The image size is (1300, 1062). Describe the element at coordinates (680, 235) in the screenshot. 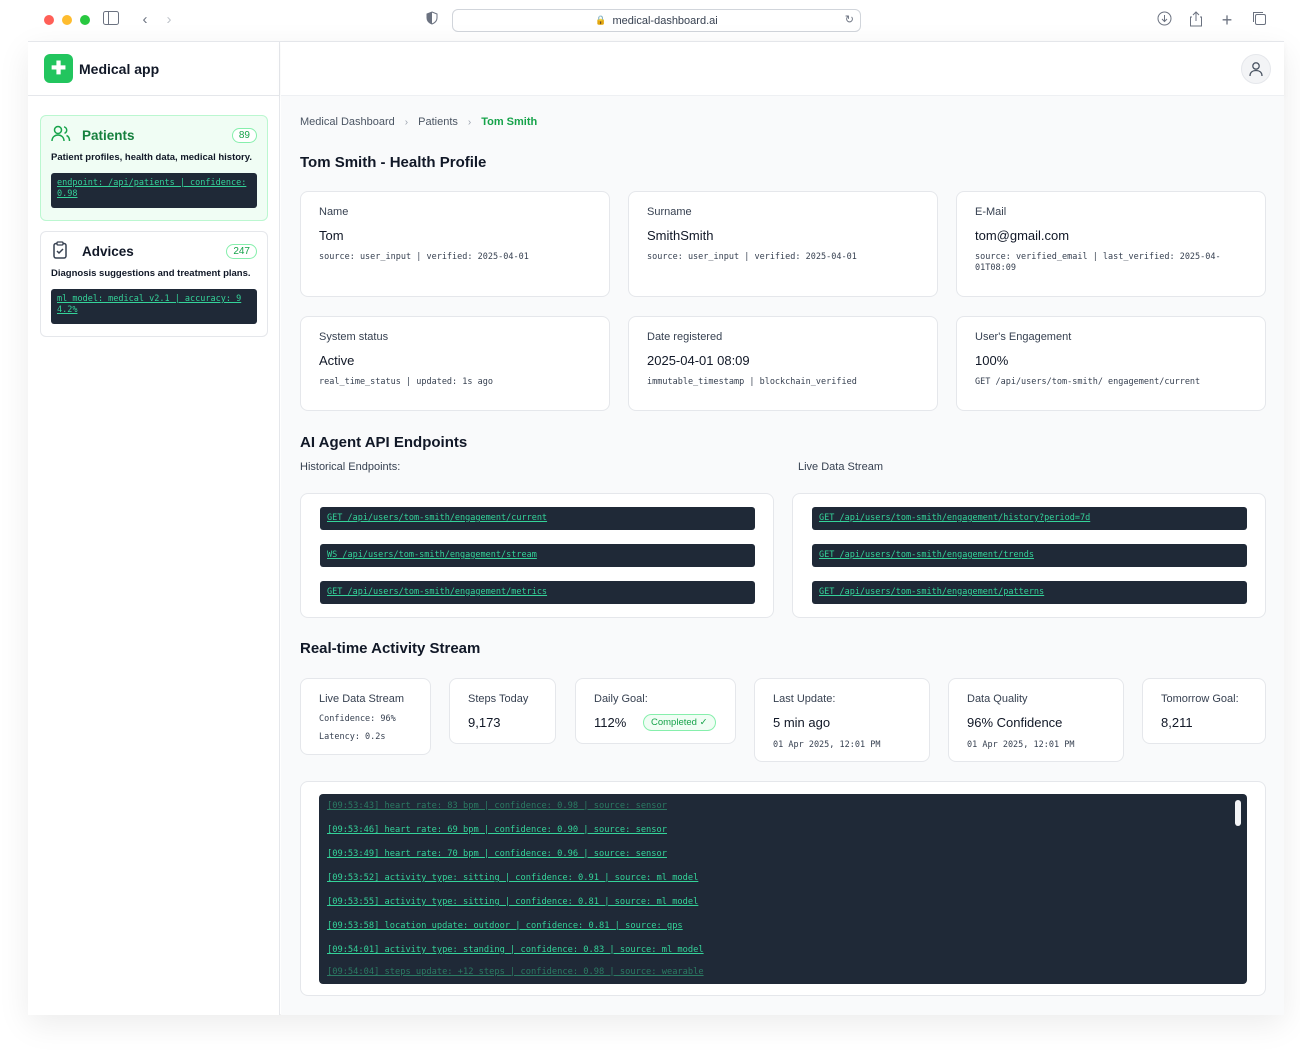

I see `card-value: SmithSmith` at that location.